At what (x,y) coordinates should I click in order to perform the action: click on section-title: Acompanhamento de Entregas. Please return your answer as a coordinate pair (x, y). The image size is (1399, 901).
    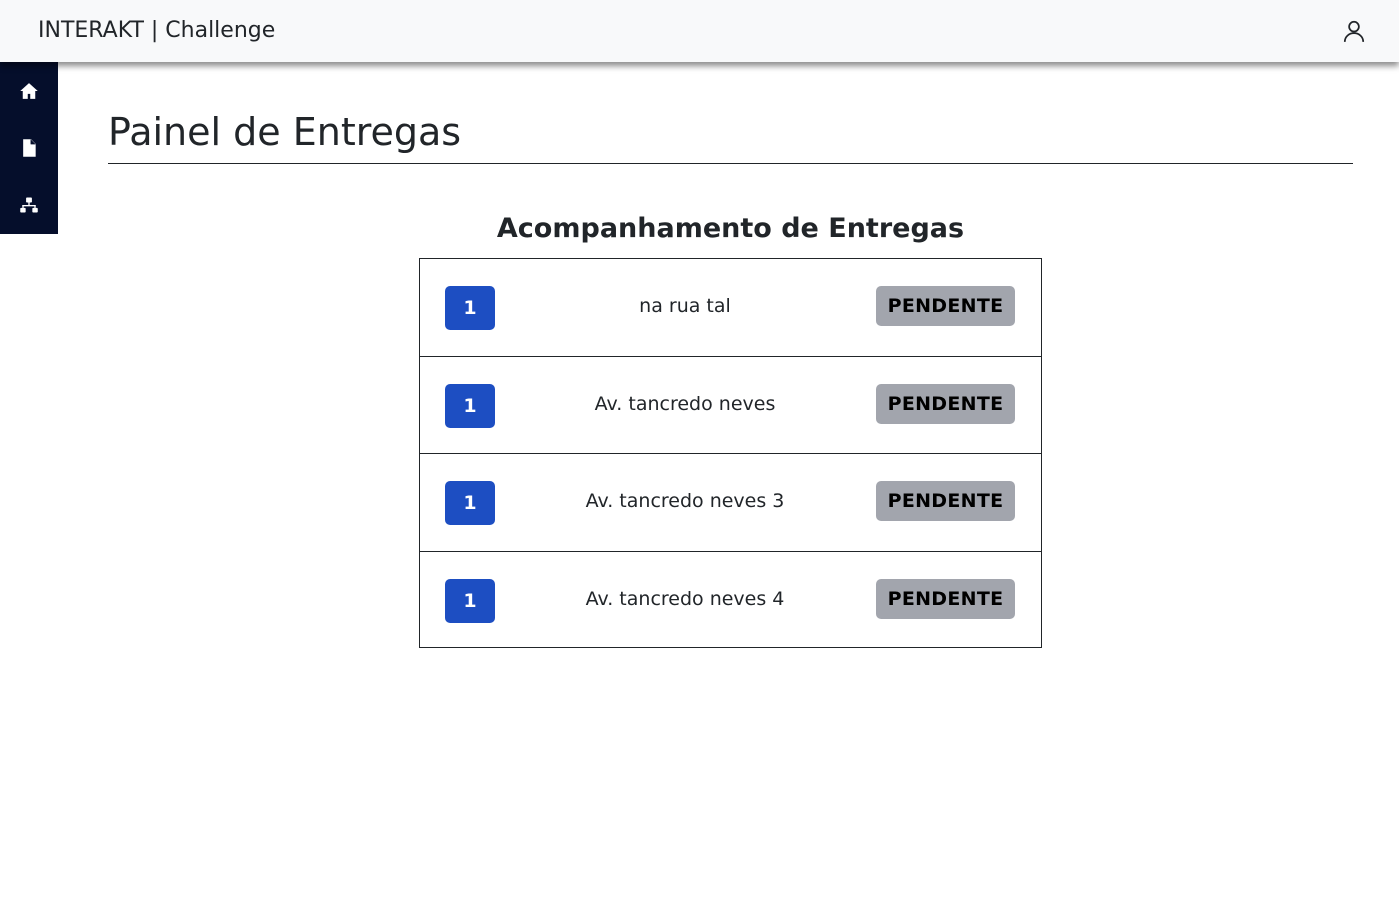
    Looking at the image, I should click on (730, 228).